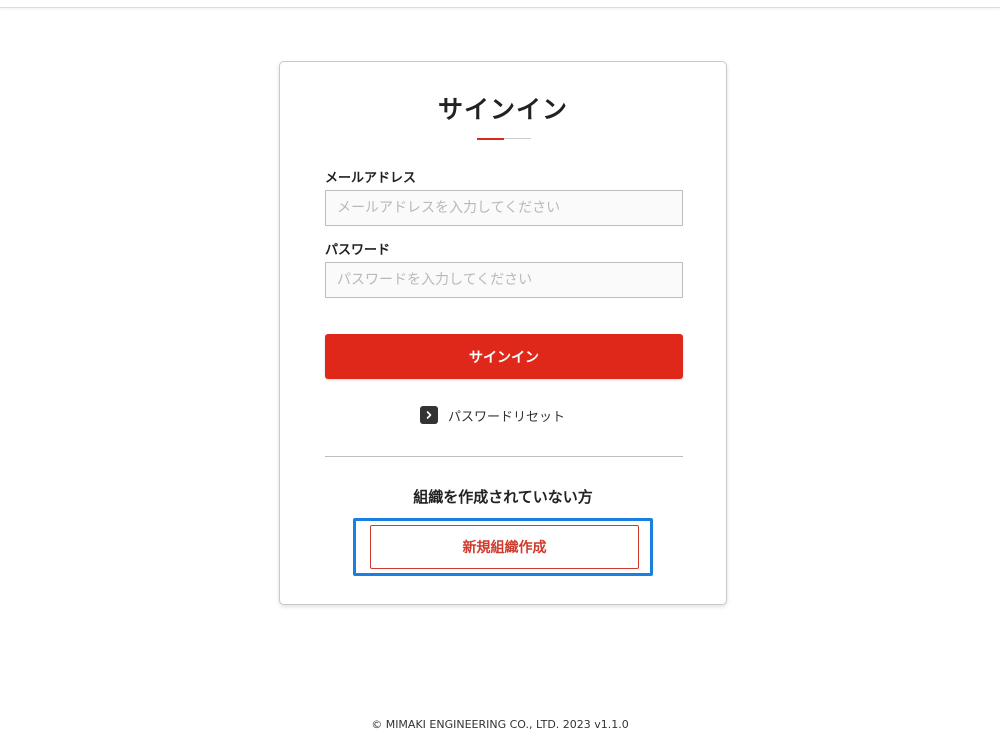 This screenshot has width=1000, height=746. I want to click on title-underline-accent, so click(490, 138).